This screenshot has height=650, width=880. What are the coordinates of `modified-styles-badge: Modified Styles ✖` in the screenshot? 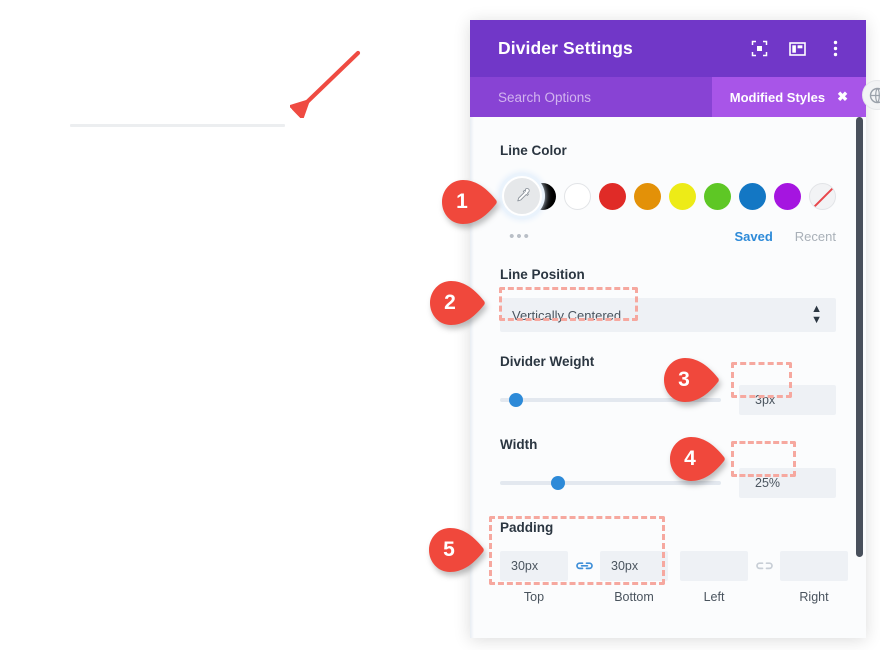 It's located at (788, 97).